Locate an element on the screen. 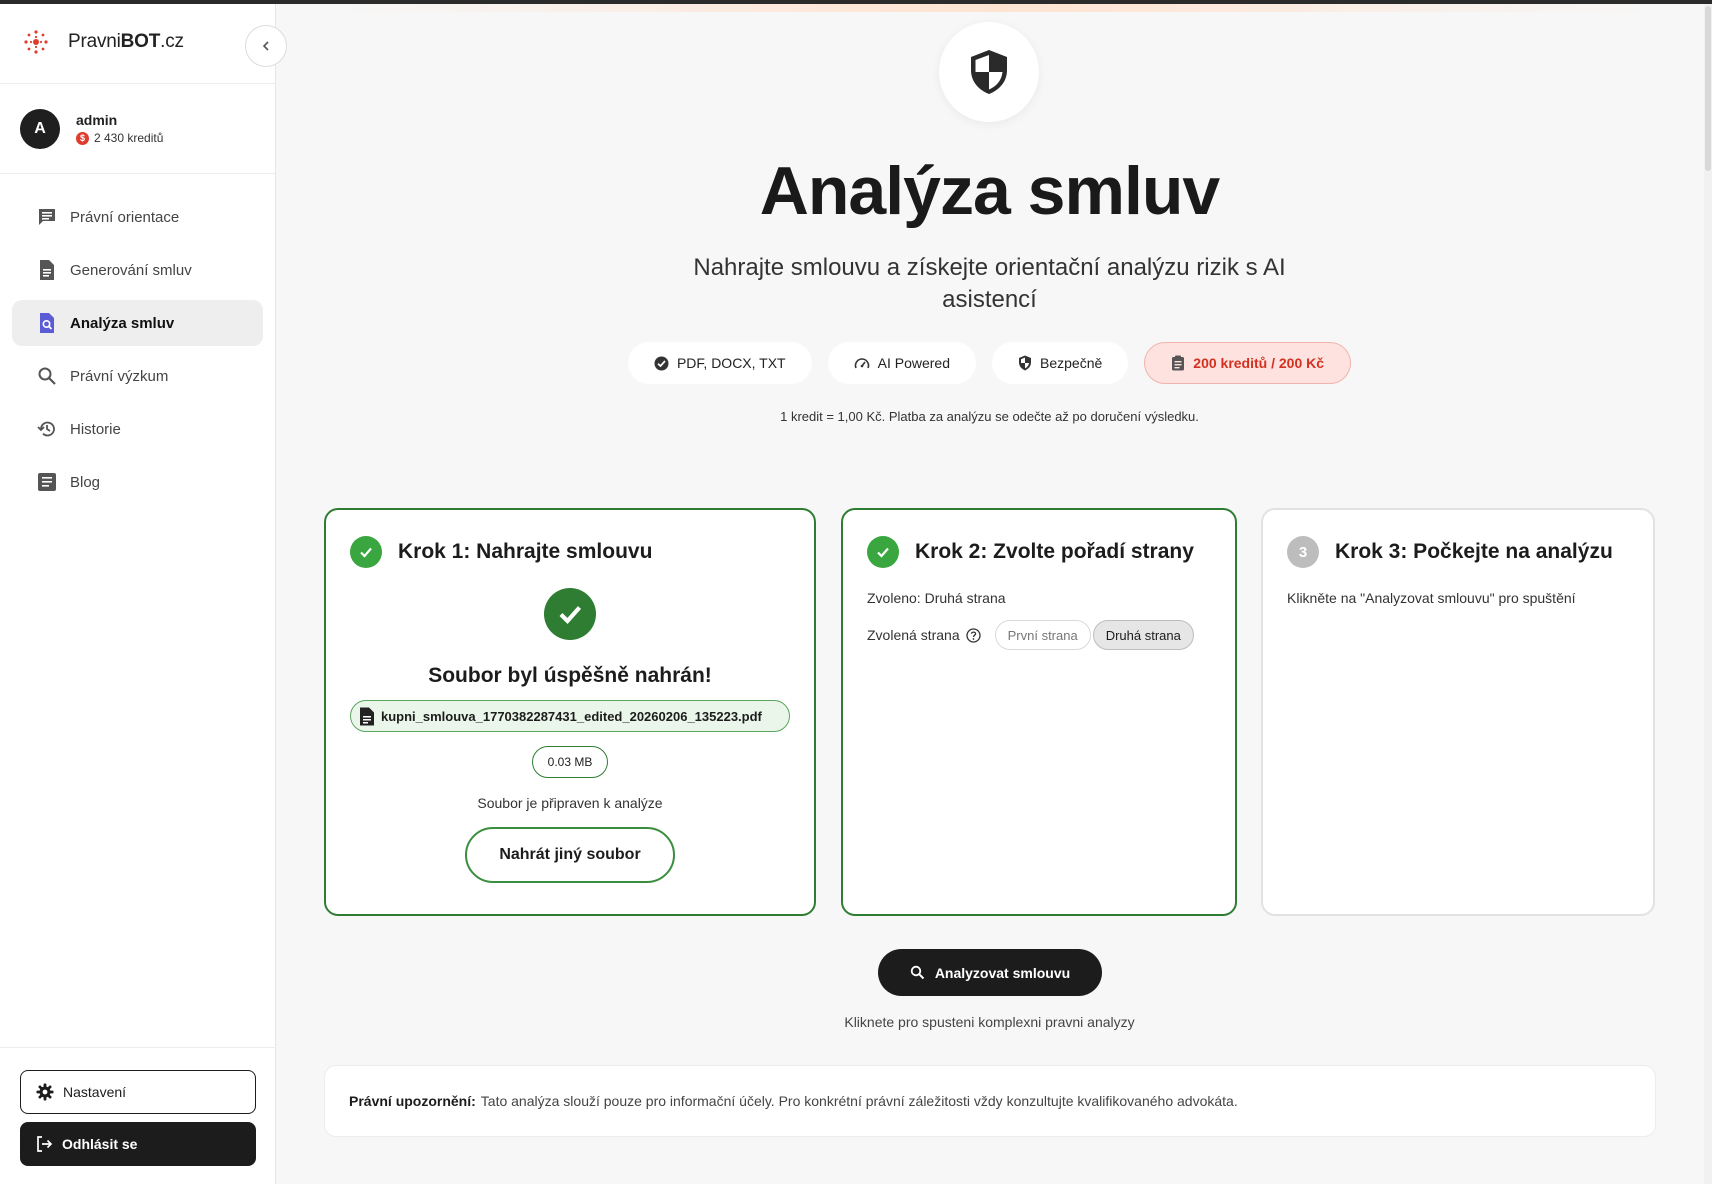  collapse-sidebar-button is located at coordinates (266, 46).